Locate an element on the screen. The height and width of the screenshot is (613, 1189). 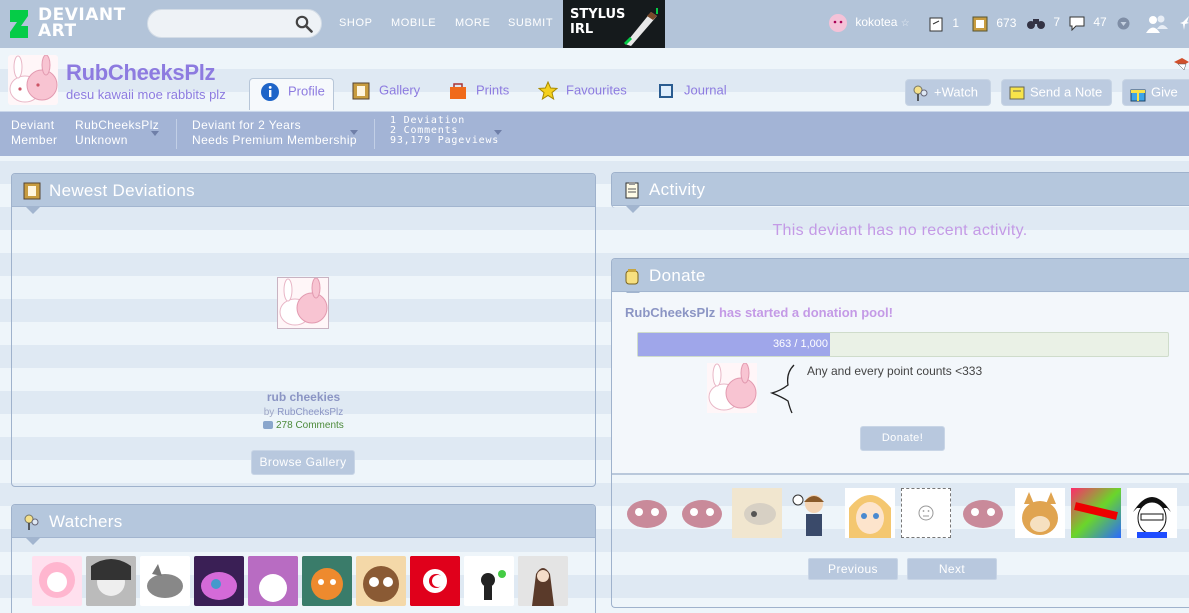
stats-dropdown-icon is located at coordinates (498, 132).